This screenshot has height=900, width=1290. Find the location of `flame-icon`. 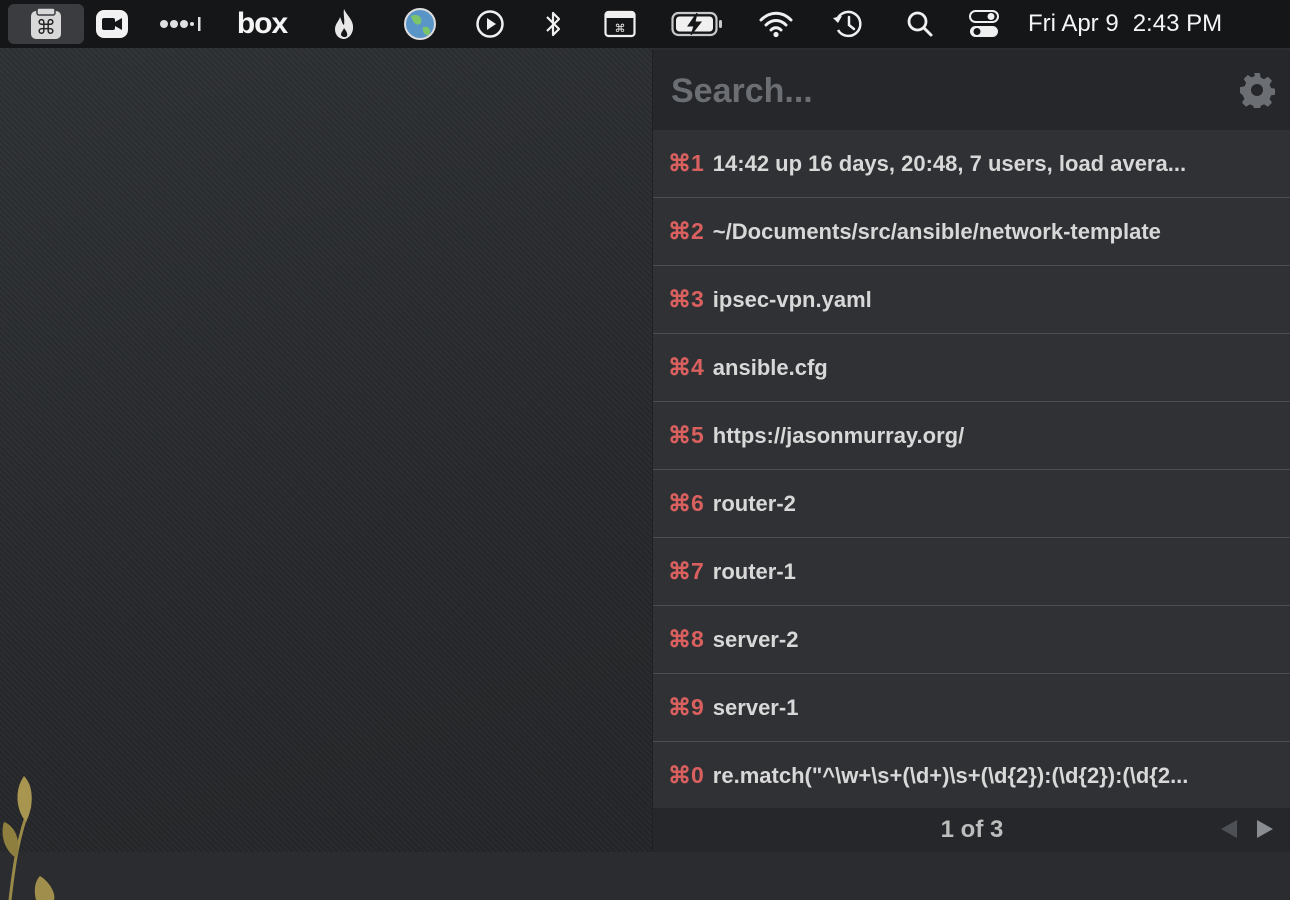

flame-icon is located at coordinates (344, 24).